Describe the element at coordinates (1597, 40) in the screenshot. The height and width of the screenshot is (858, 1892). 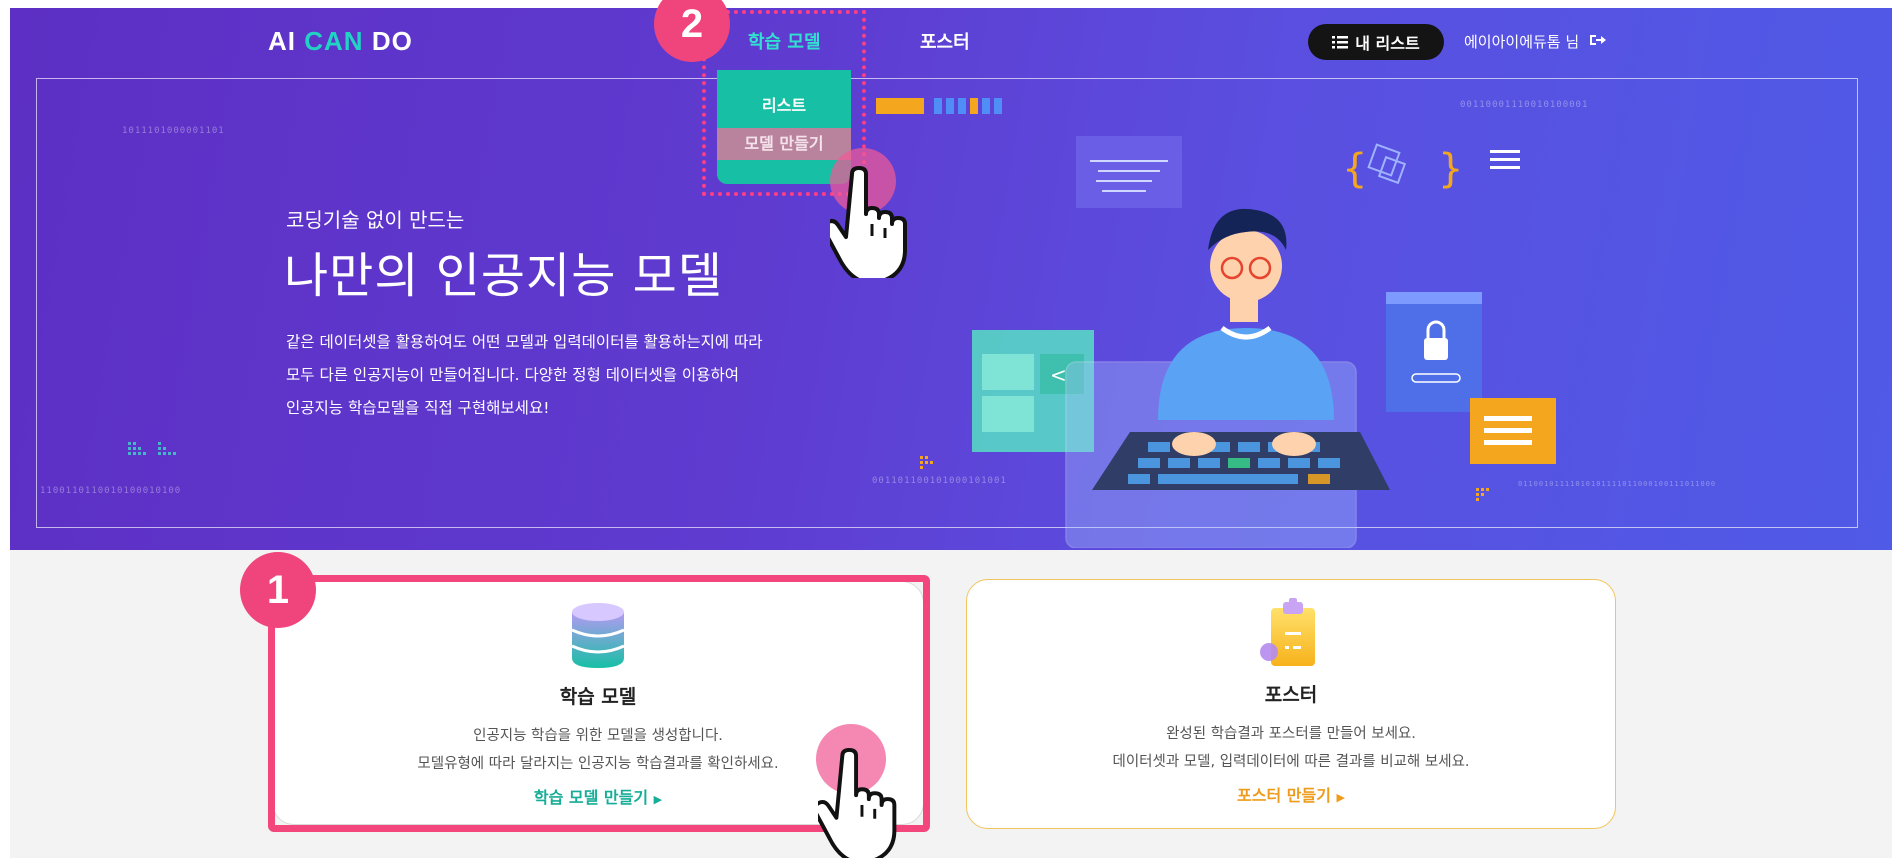
I see `logout-icon` at that location.